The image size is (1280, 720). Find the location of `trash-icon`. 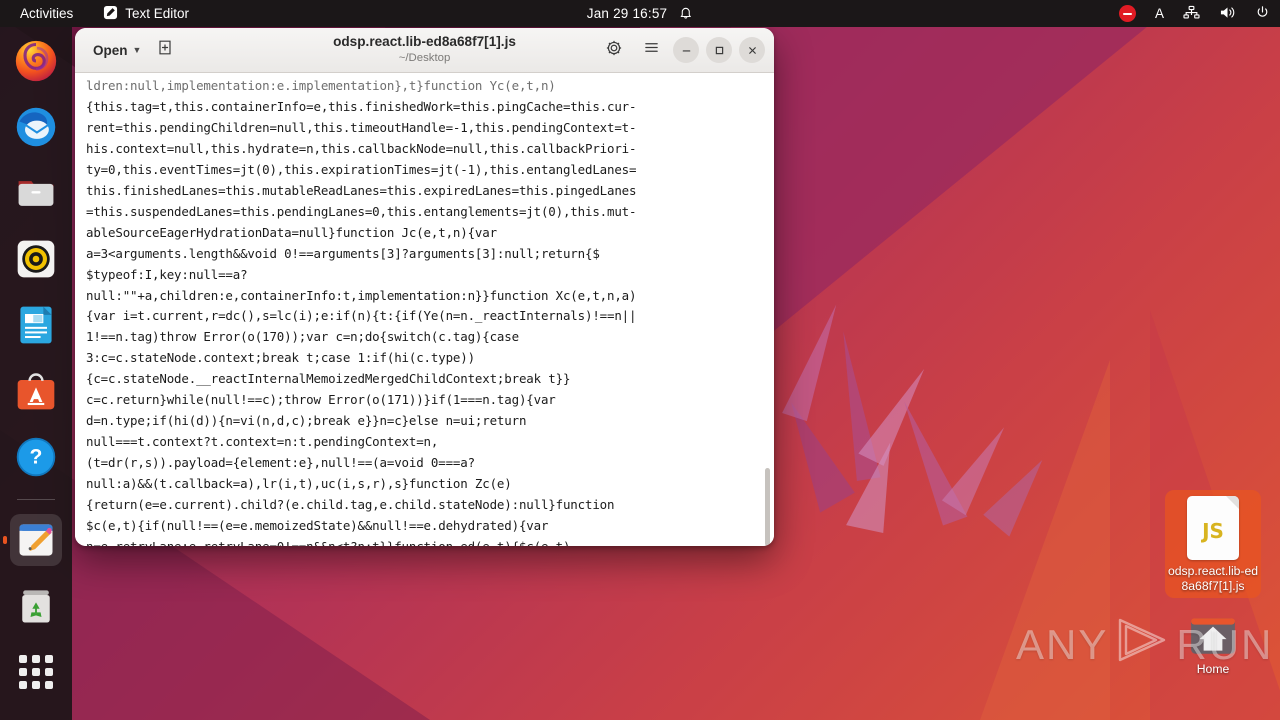

trash-icon is located at coordinates (36, 606).